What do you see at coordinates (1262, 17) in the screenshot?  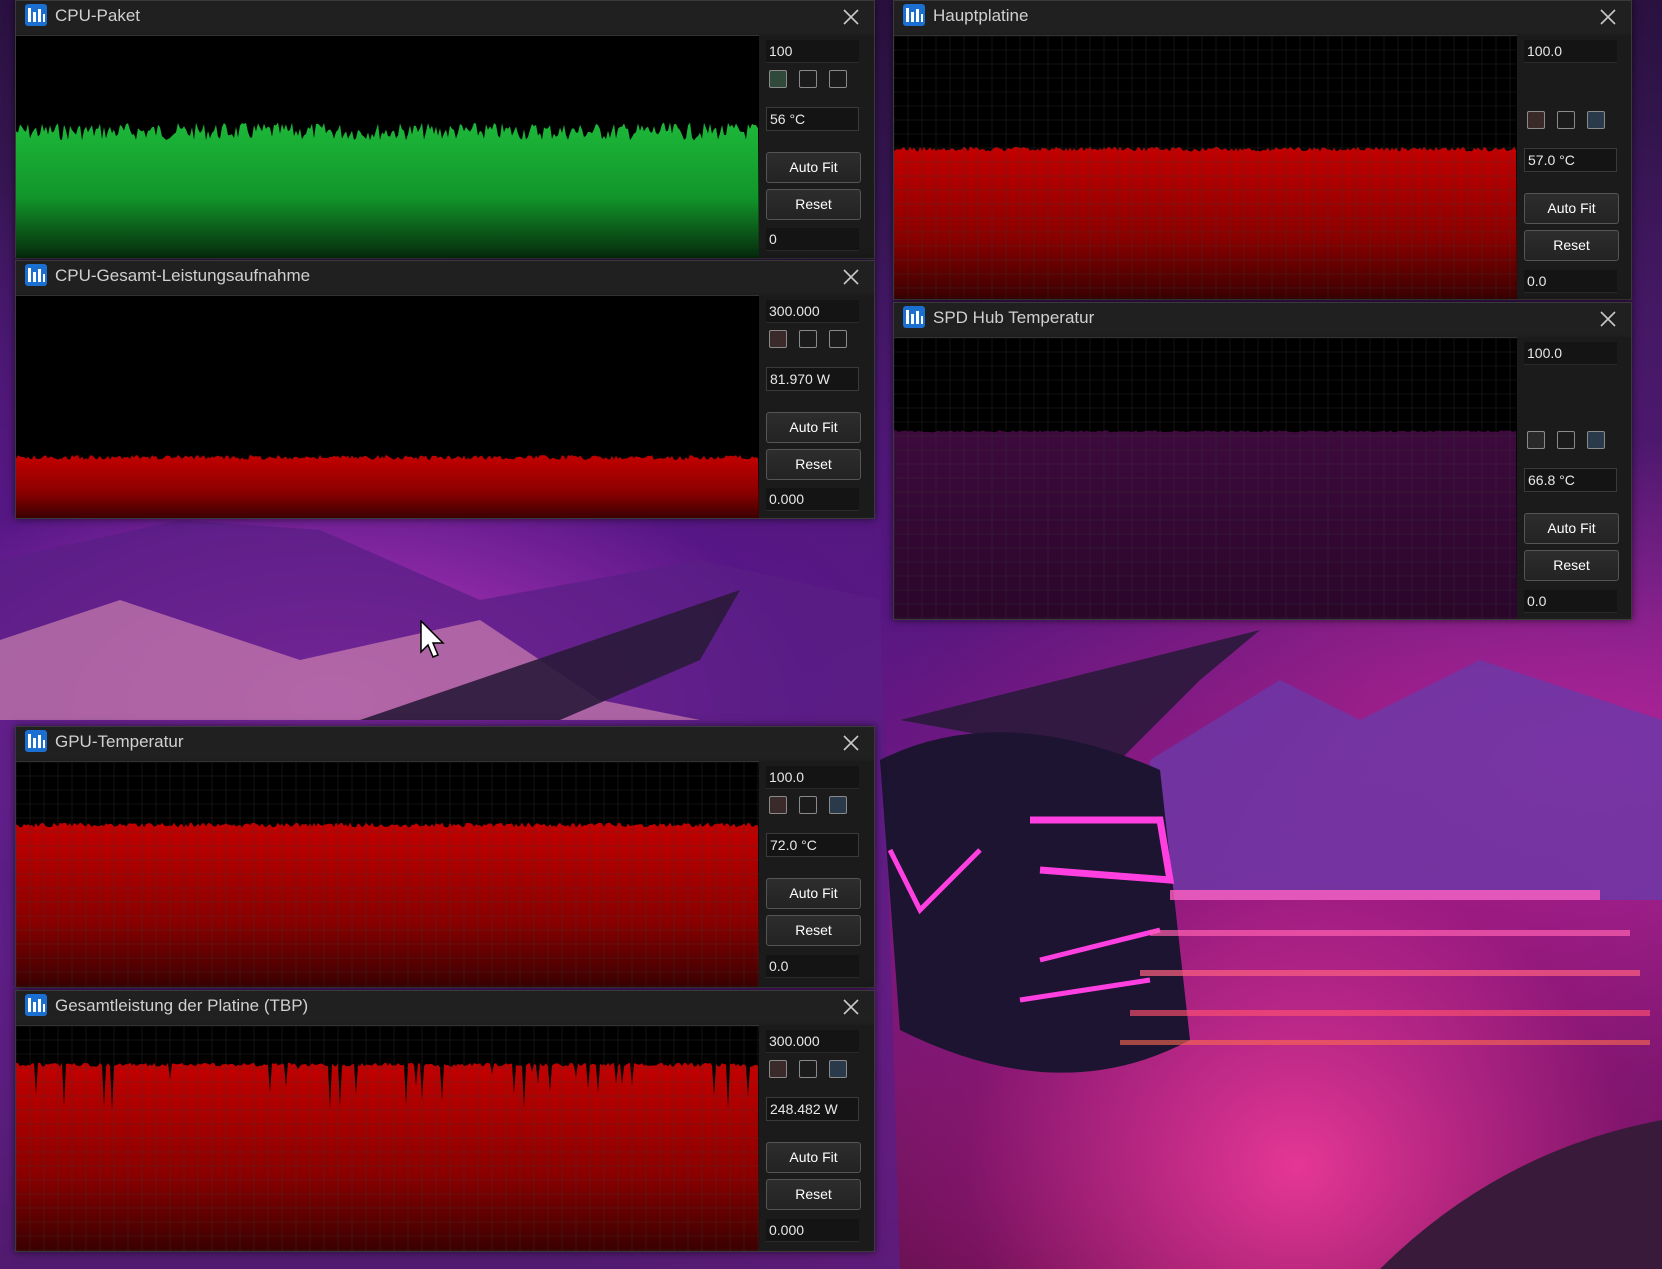 I see `window-titlebar: Hauptplatine` at bounding box center [1262, 17].